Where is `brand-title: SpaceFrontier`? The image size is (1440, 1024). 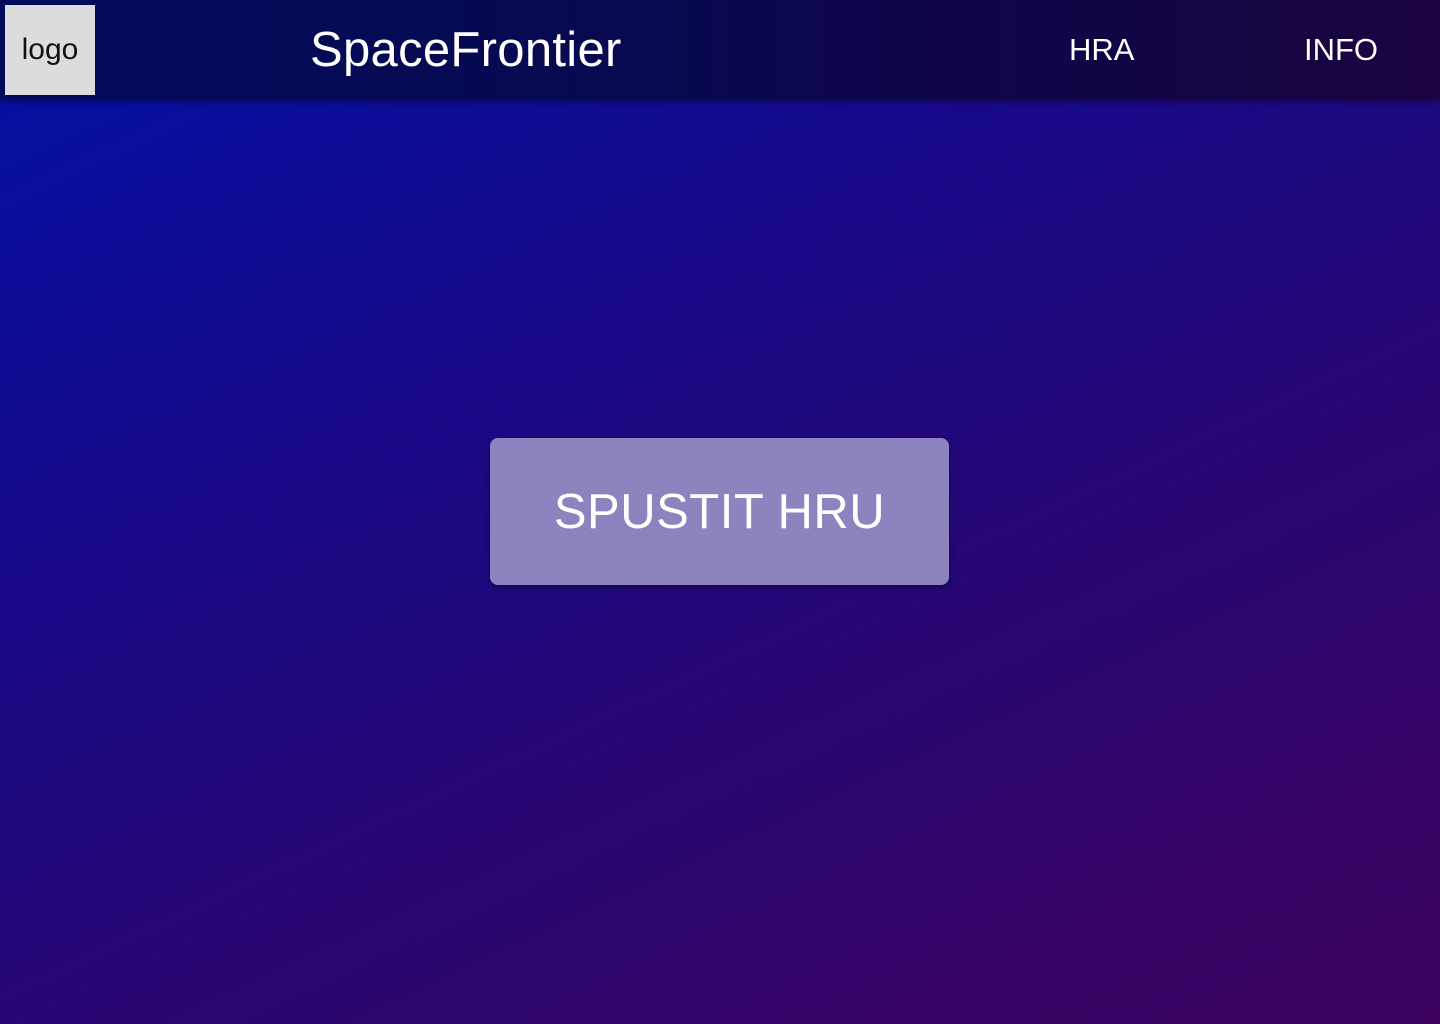
brand-title: SpaceFrontier is located at coordinates (466, 50).